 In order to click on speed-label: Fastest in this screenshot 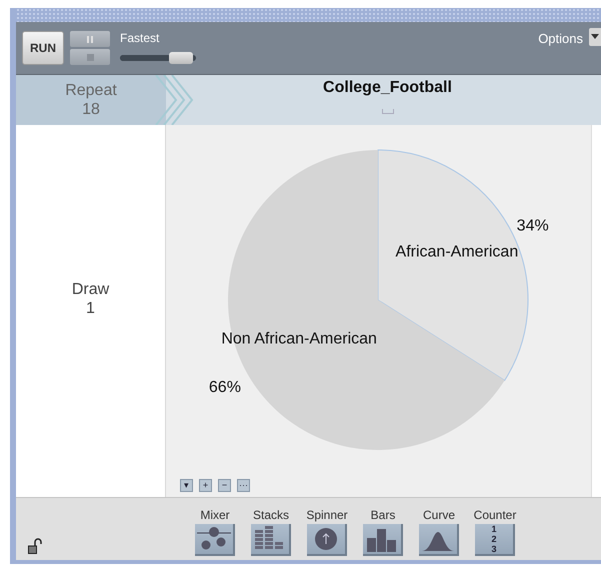, I will do `click(140, 38)`.